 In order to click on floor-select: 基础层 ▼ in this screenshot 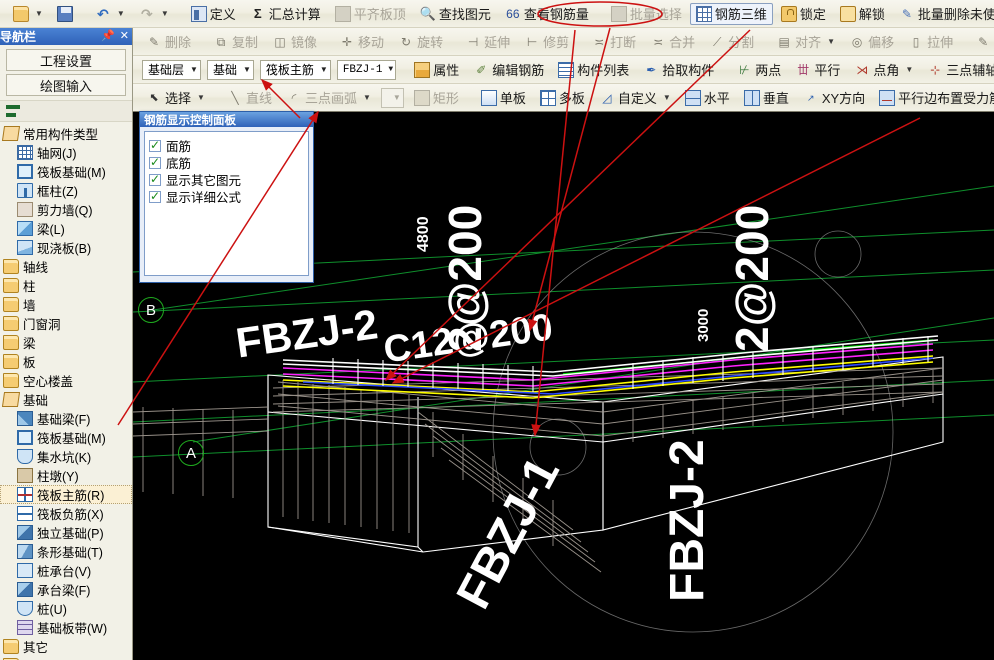, I will do `click(171, 69)`.